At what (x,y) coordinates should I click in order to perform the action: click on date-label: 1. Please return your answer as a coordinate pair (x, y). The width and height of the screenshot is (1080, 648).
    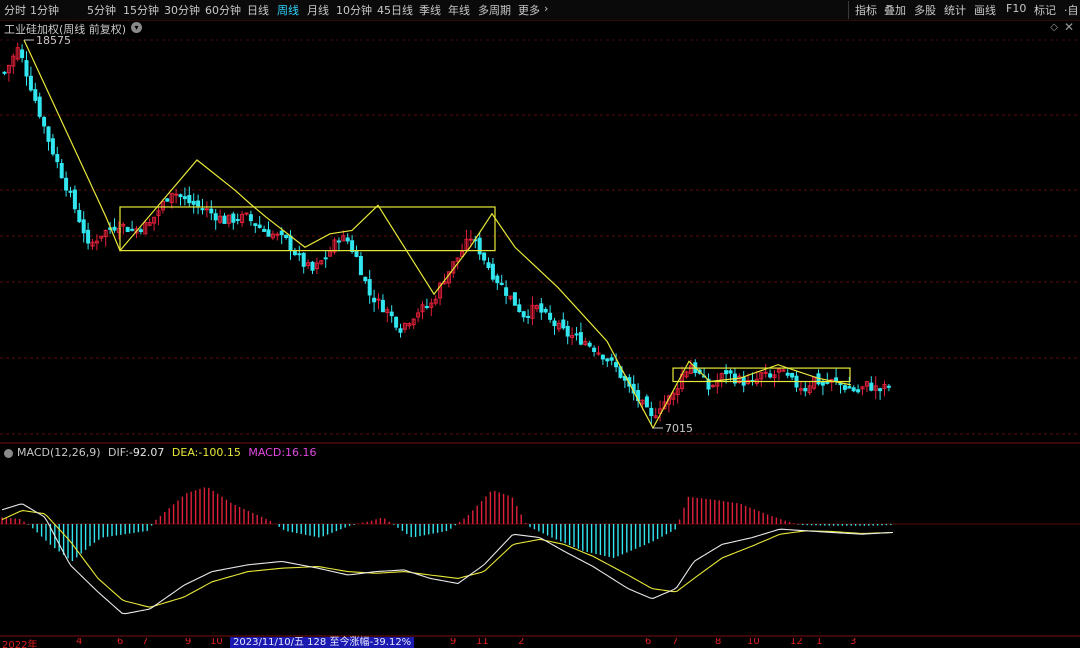
    Looking at the image, I should click on (819, 642).